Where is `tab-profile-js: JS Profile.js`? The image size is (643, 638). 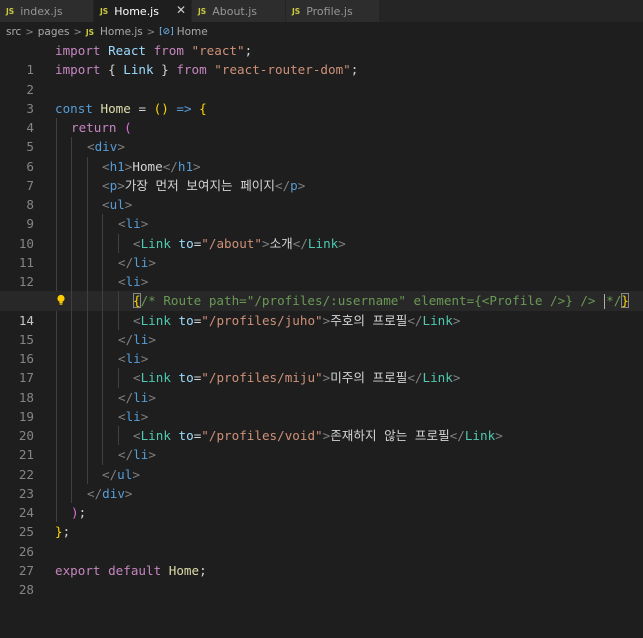 tab-profile-js: JS Profile.js is located at coordinates (333, 11).